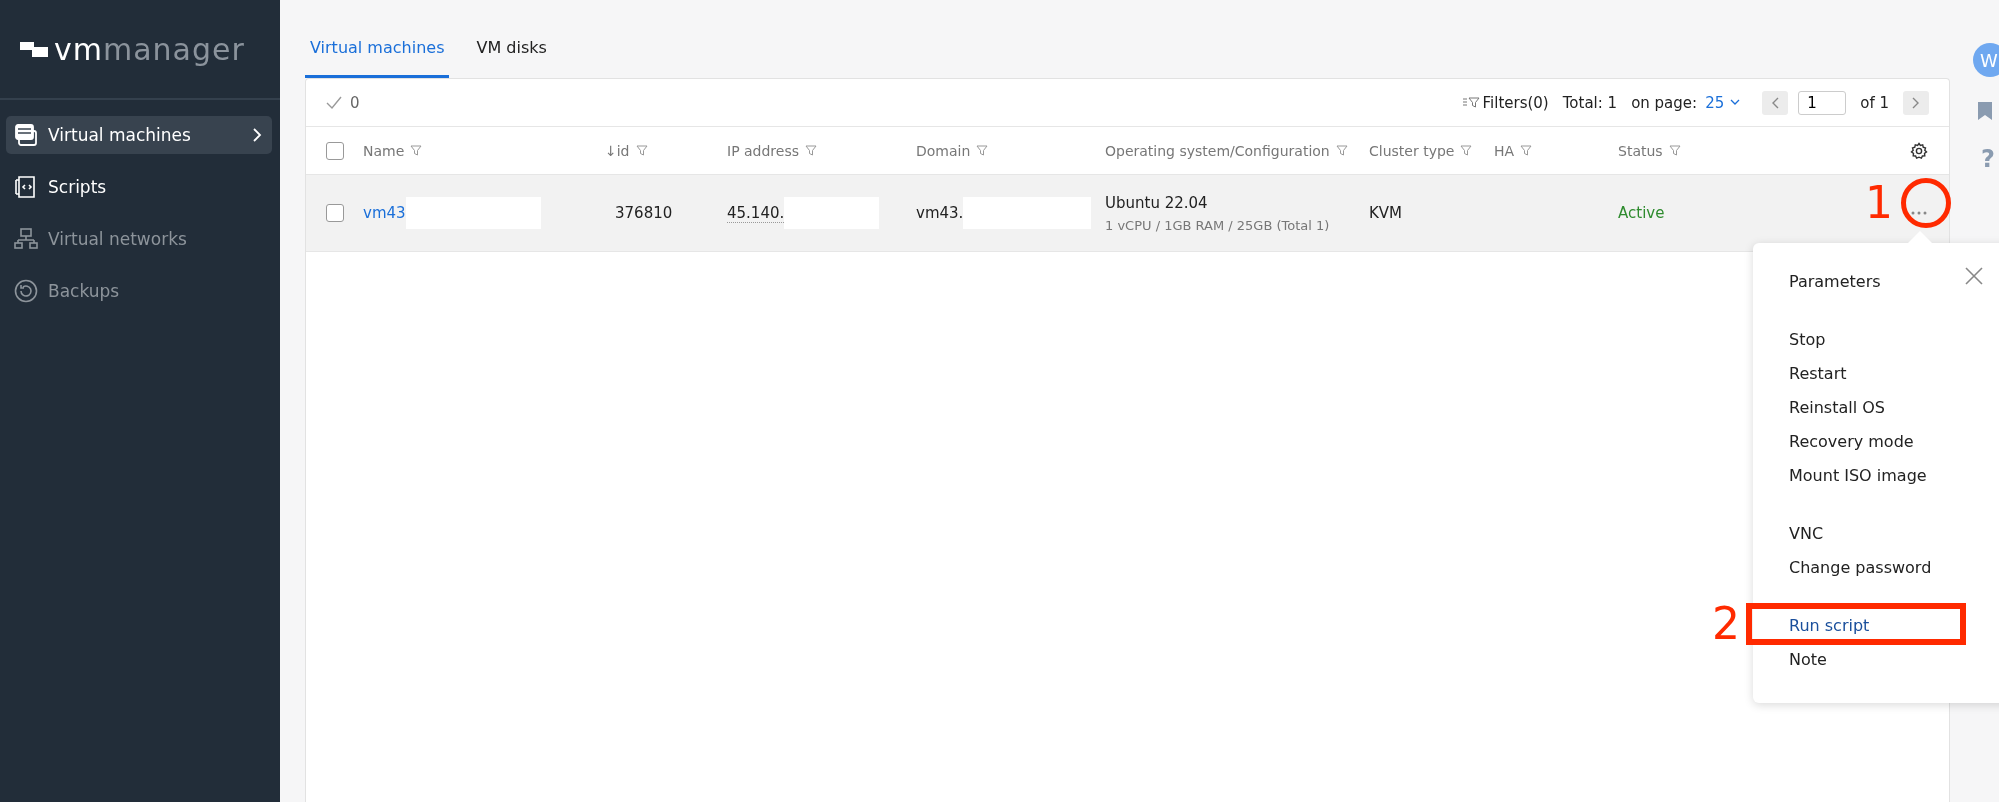  What do you see at coordinates (355, 102) in the screenshot?
I see `selected-count: 0` at bounding box center [355, 102].